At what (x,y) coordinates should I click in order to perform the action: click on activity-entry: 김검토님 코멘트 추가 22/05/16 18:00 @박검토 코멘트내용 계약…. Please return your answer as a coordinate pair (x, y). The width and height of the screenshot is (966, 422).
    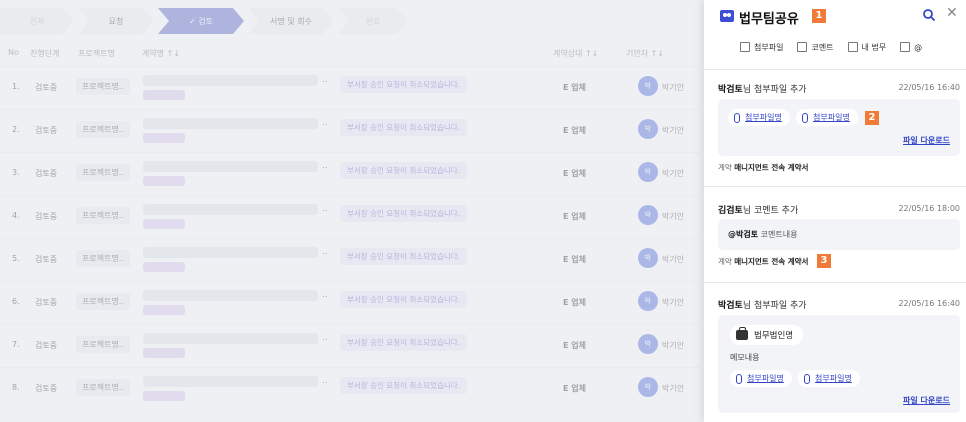
    Looking at the image, I should click on (835, 238).